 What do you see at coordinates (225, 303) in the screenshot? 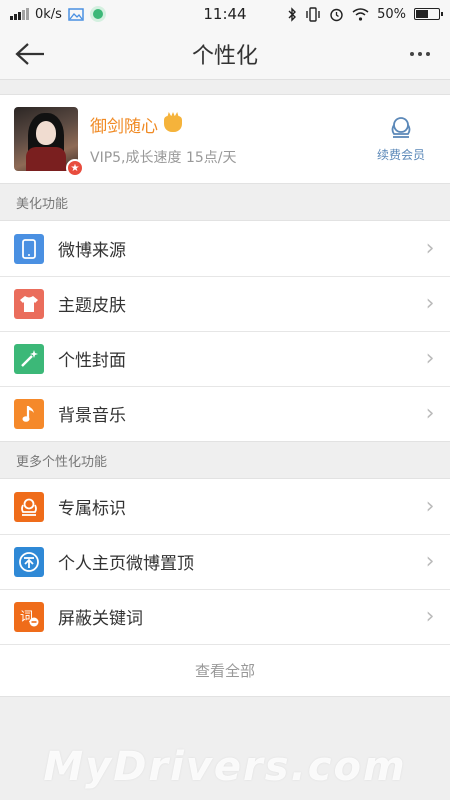
I see `list-item-theme-skin: 主题皮肤 ›` at bounding box center [225, 303].